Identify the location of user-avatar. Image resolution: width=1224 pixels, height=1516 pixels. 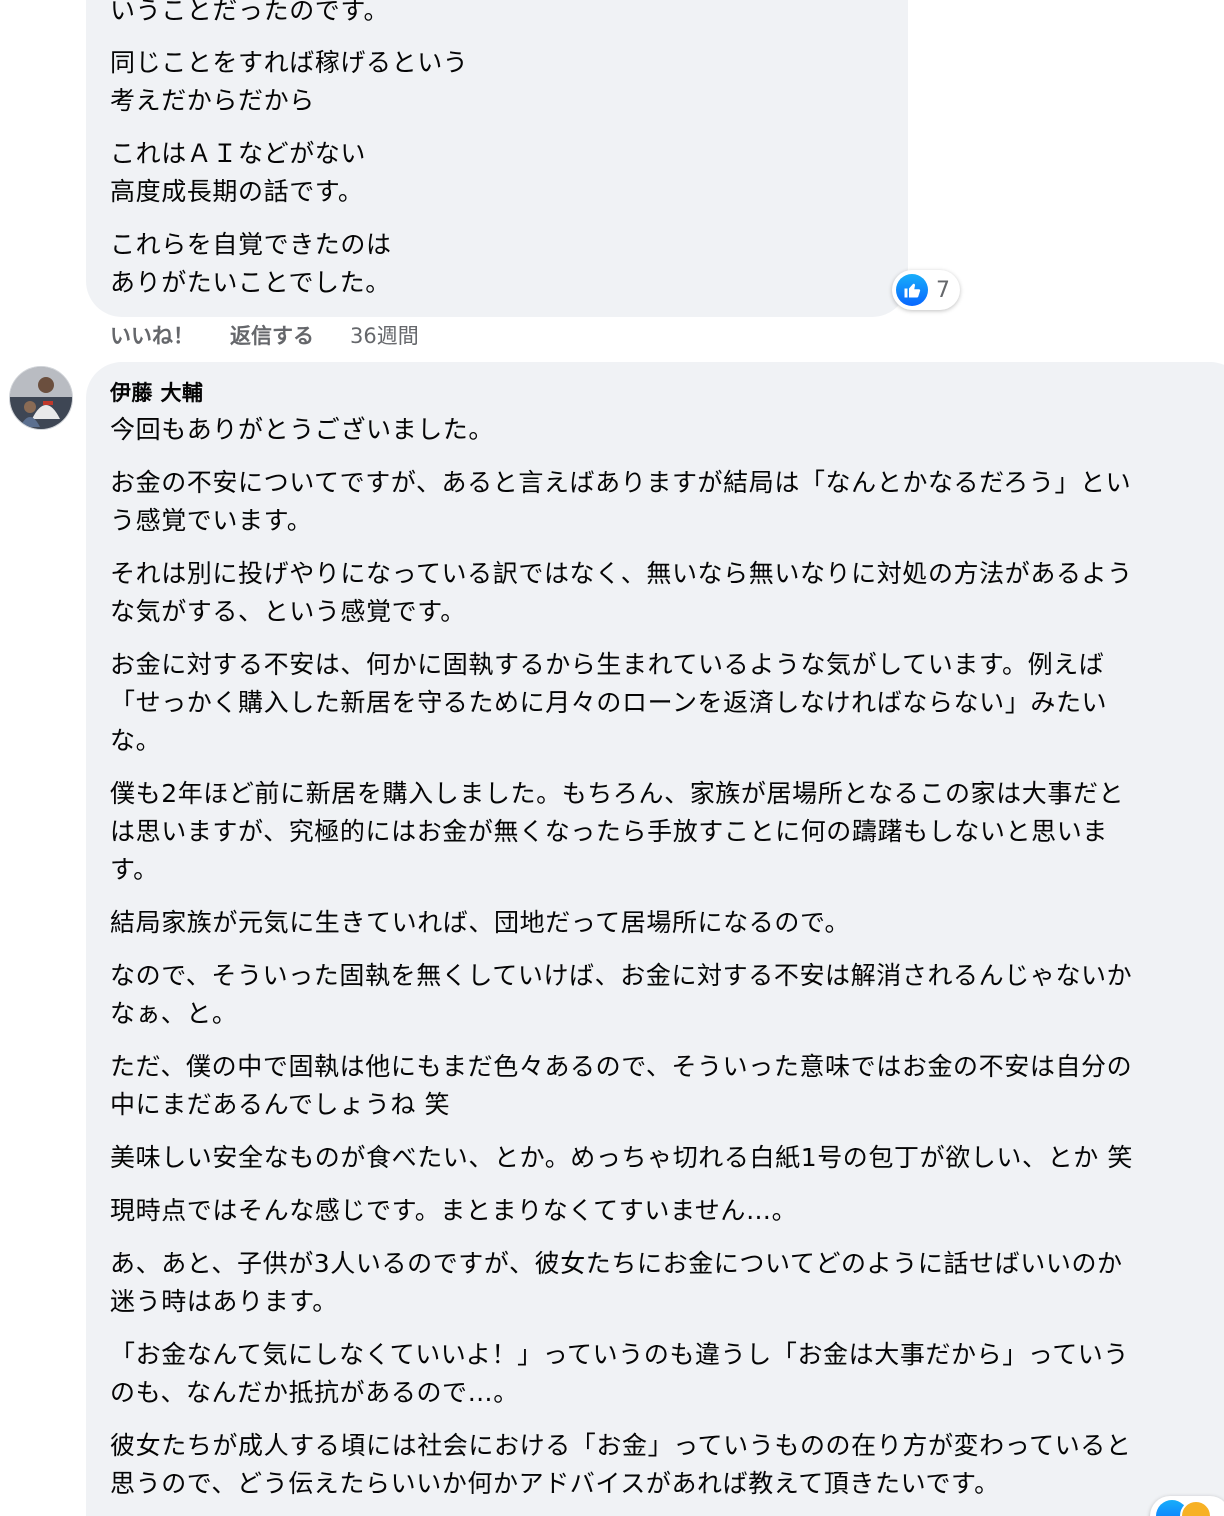
(41, 398).